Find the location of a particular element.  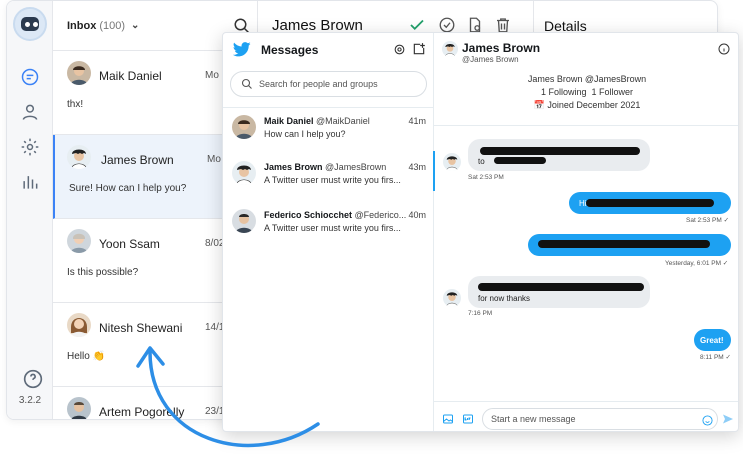

conversation-name: Nitesh Shewani is located at coordinates (141, 328).